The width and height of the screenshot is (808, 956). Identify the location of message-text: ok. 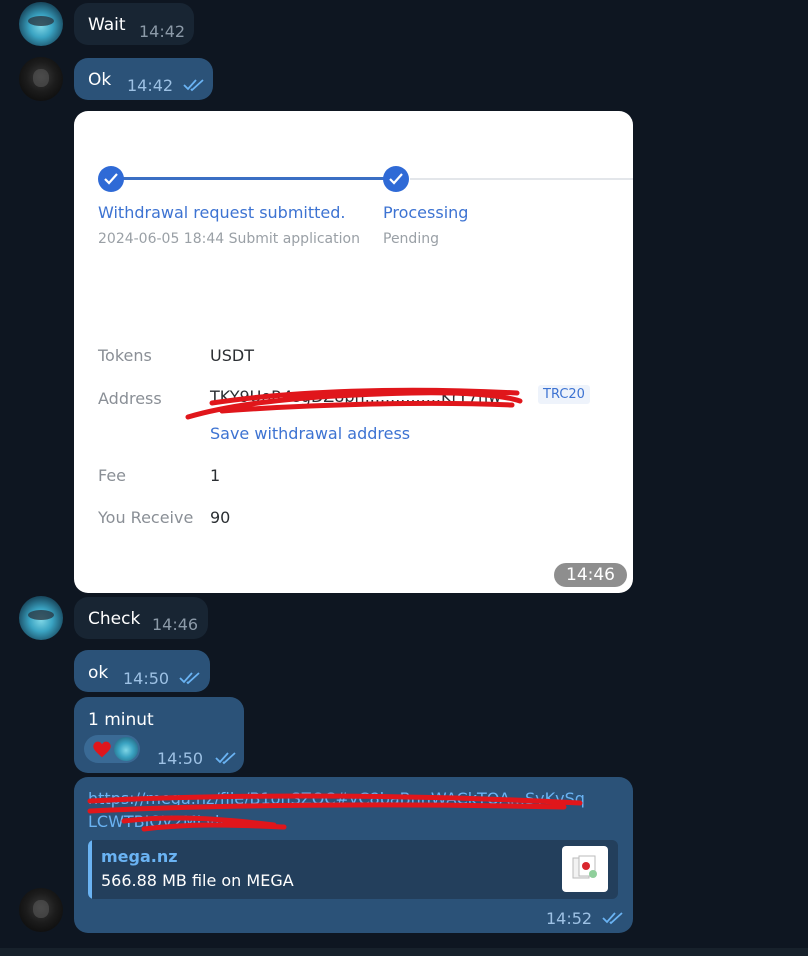
(98, 673).